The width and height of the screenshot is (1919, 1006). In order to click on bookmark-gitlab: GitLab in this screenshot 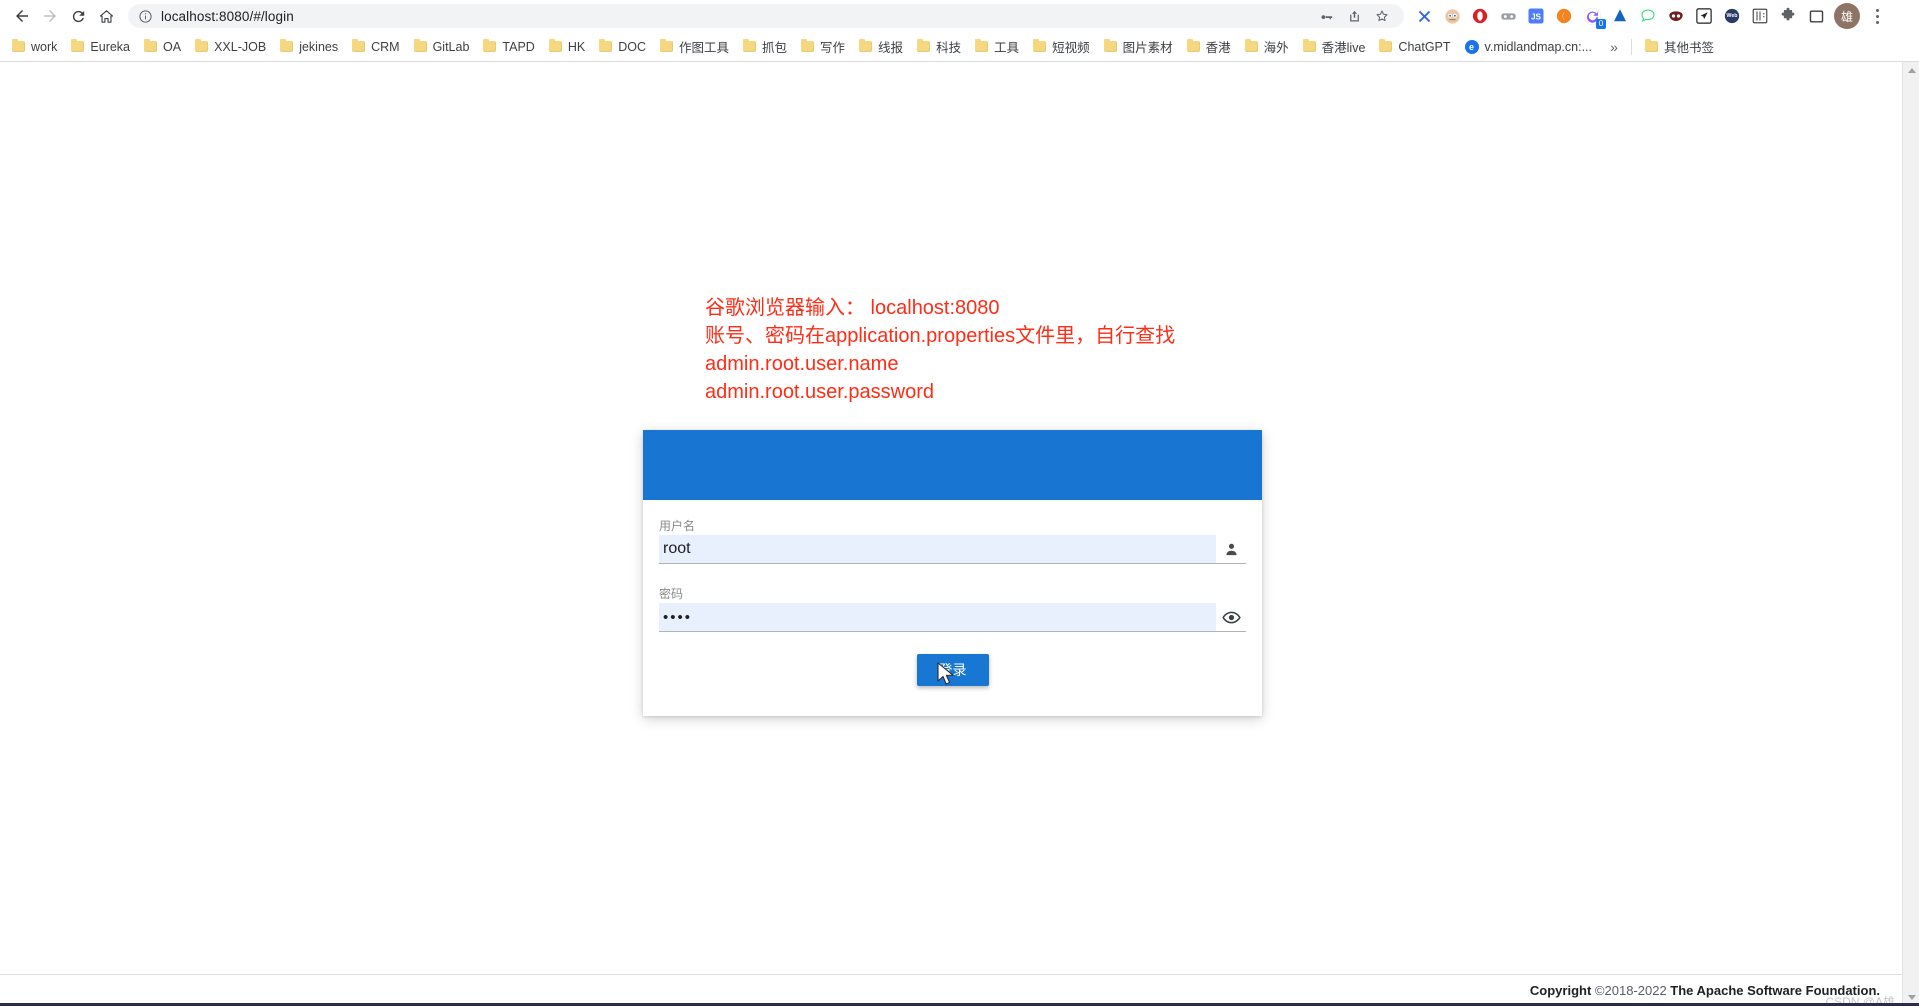, I will do `click(442, 47)`.